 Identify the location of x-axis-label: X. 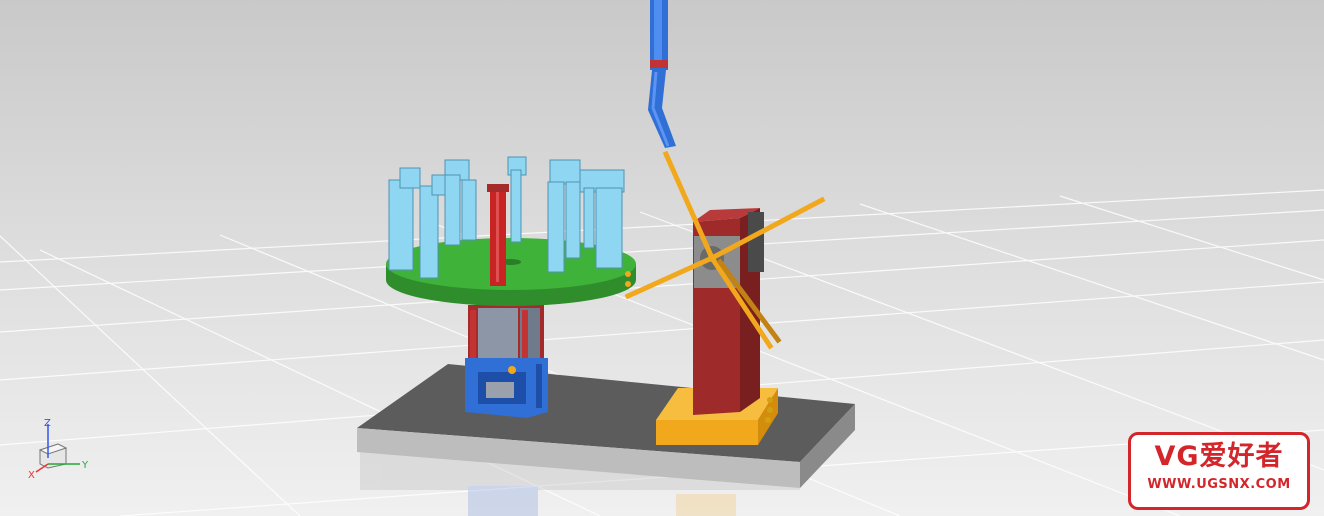
(31, 475).